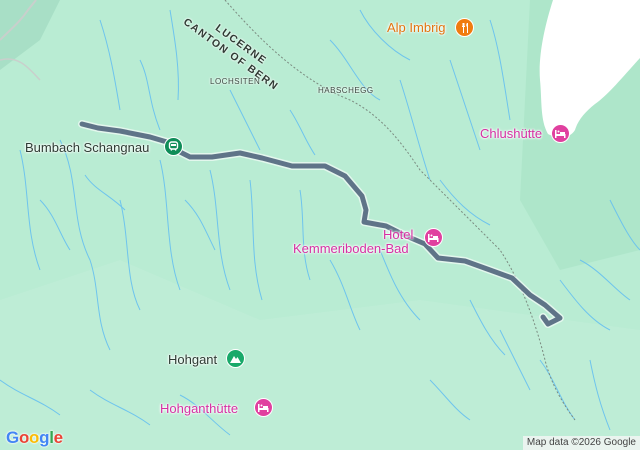 This screenshot has height=450, width=640. Describe the element at coordinates (351, 248) in the screenshot. I see `label-kemmeriboden-bad: Kemmeriboden-Bad` at that location.